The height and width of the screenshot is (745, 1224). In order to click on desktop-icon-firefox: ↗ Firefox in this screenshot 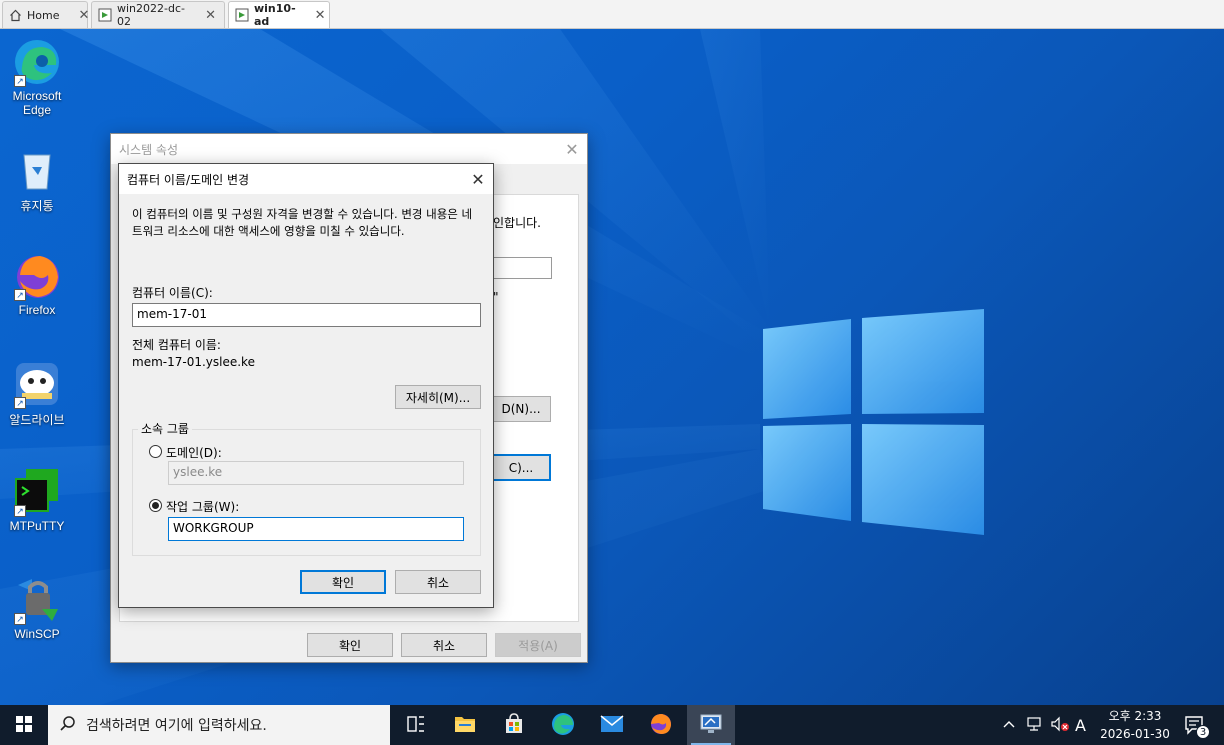, I will do `click(37, 284)`.